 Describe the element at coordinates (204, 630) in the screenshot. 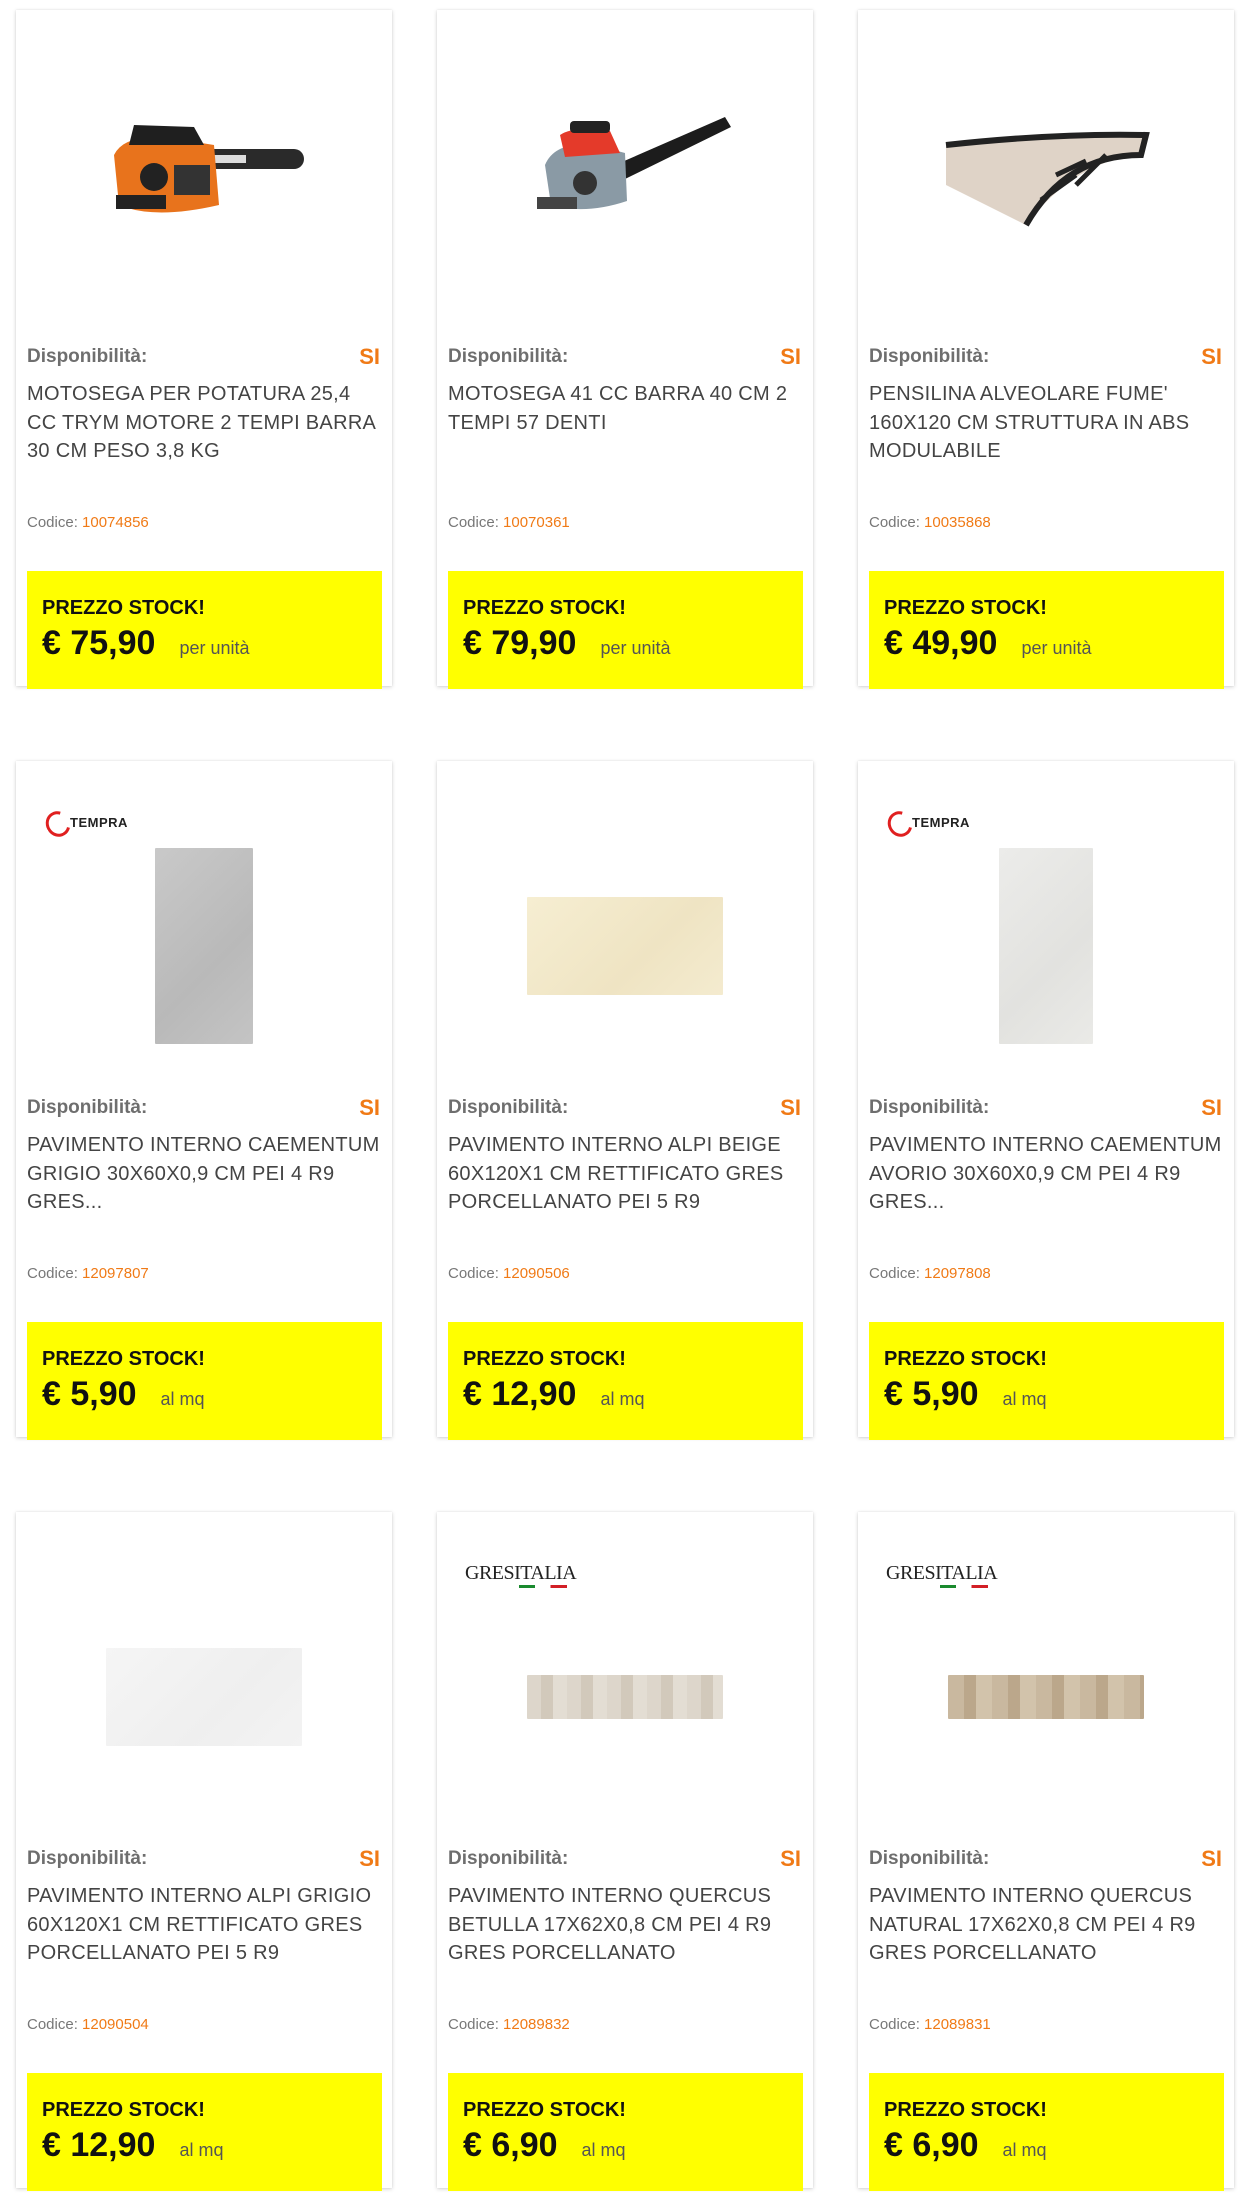

I see `price-box: PREZZO STOCK! € 75,90 per unità` at that location.